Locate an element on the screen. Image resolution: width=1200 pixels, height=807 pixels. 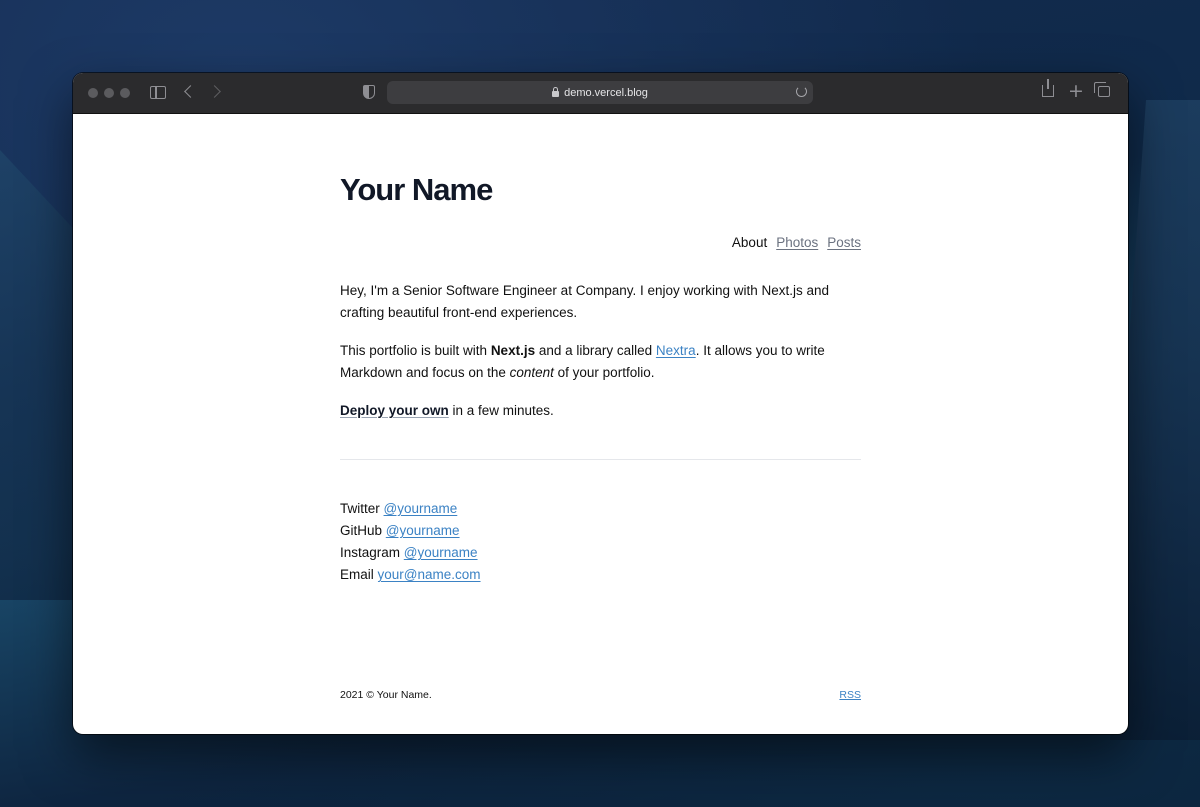
github-link: @yourname is located at coordinates (423, 530).